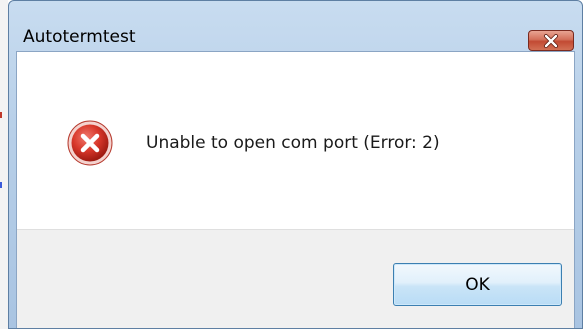  I want to click on ok-button: OK, so click(477, 284).